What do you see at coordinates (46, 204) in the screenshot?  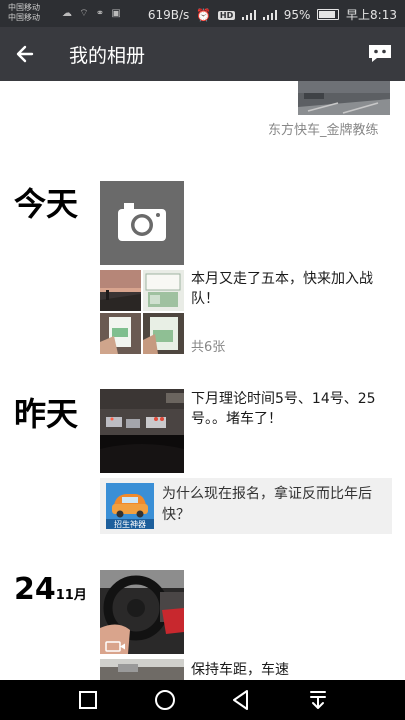 I see `date-today: 今天` at bounding box center [46, 204].